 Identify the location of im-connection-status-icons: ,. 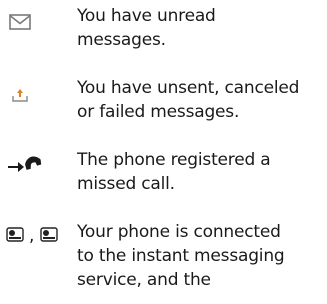
(37, 236).